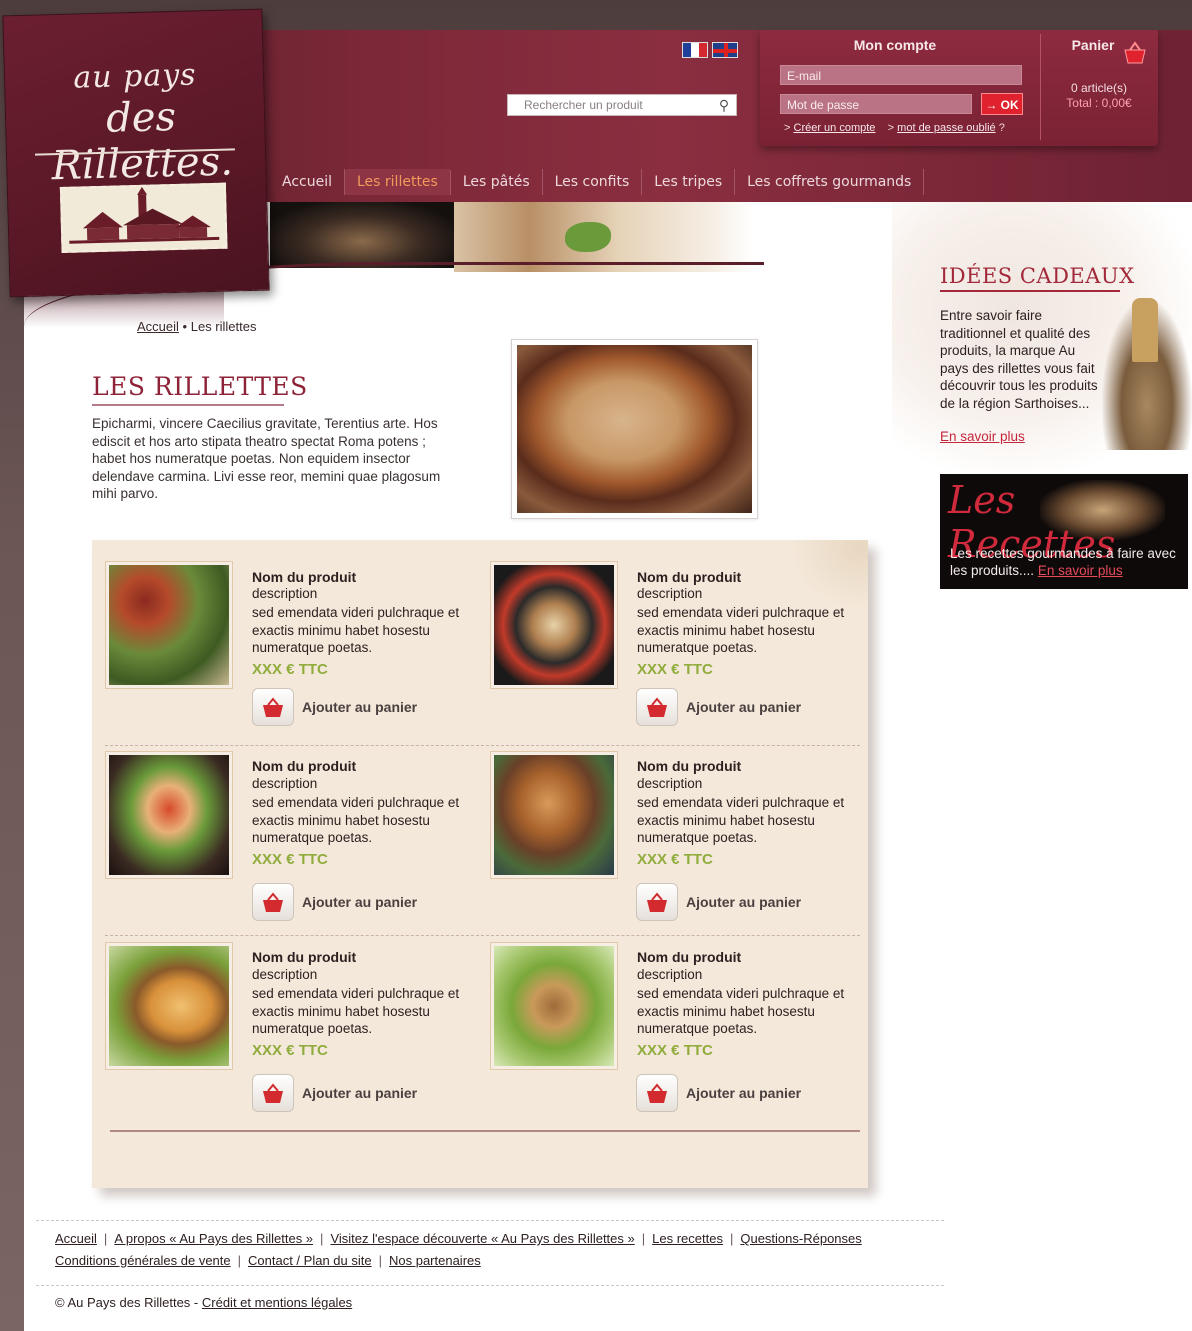 The width and height of the screenshot is (1192, 1331). What do you see at coordinates (1080, 570) in the screenshot?
I see `recipes-more-link: En savoir plus` at bounding box center [1080, 570].